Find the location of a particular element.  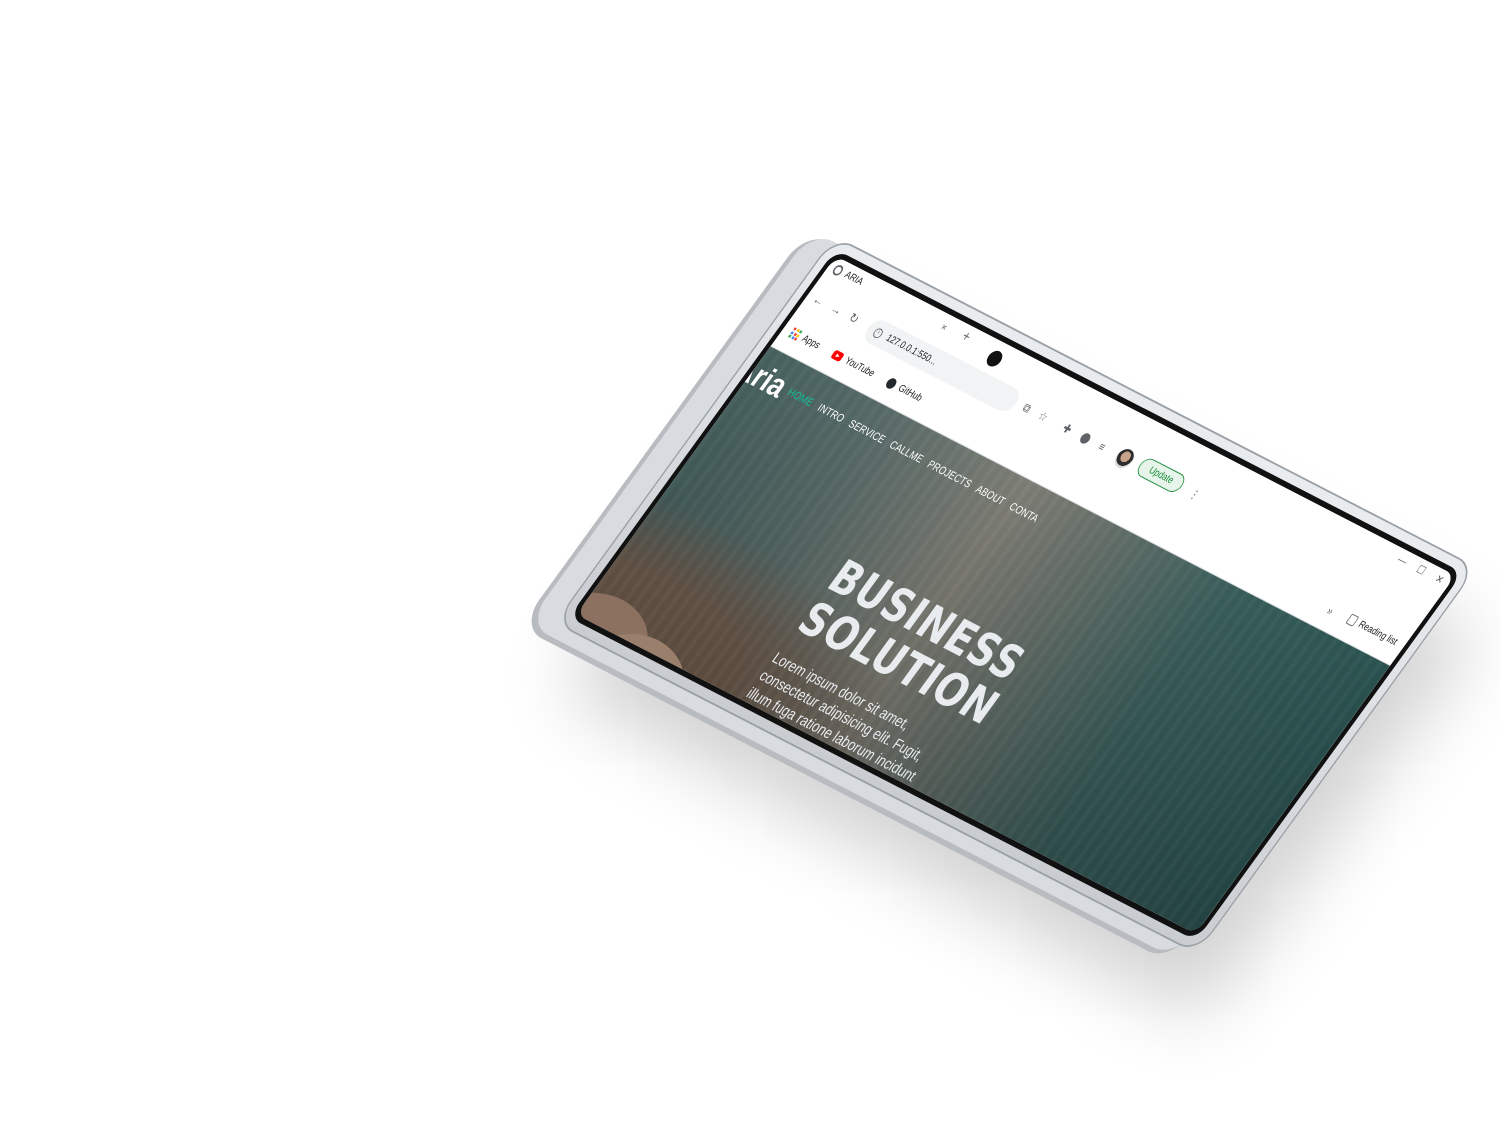

bookmark-star-icon: ☆ is located at coordinates (1043, 416).